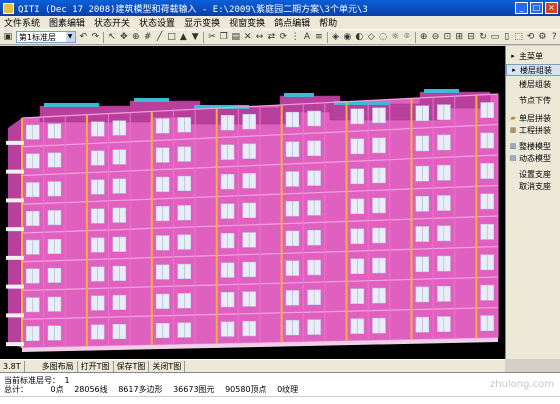  What do you see at coordinates (307, 37) in the screenshot?
I see `text-icon: A` at bounding box center [307, 37].